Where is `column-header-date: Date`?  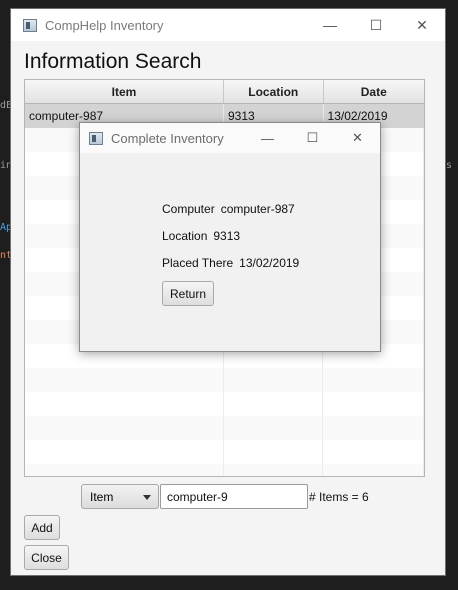 column-header-date: Date is located at coordinates (374, 91).